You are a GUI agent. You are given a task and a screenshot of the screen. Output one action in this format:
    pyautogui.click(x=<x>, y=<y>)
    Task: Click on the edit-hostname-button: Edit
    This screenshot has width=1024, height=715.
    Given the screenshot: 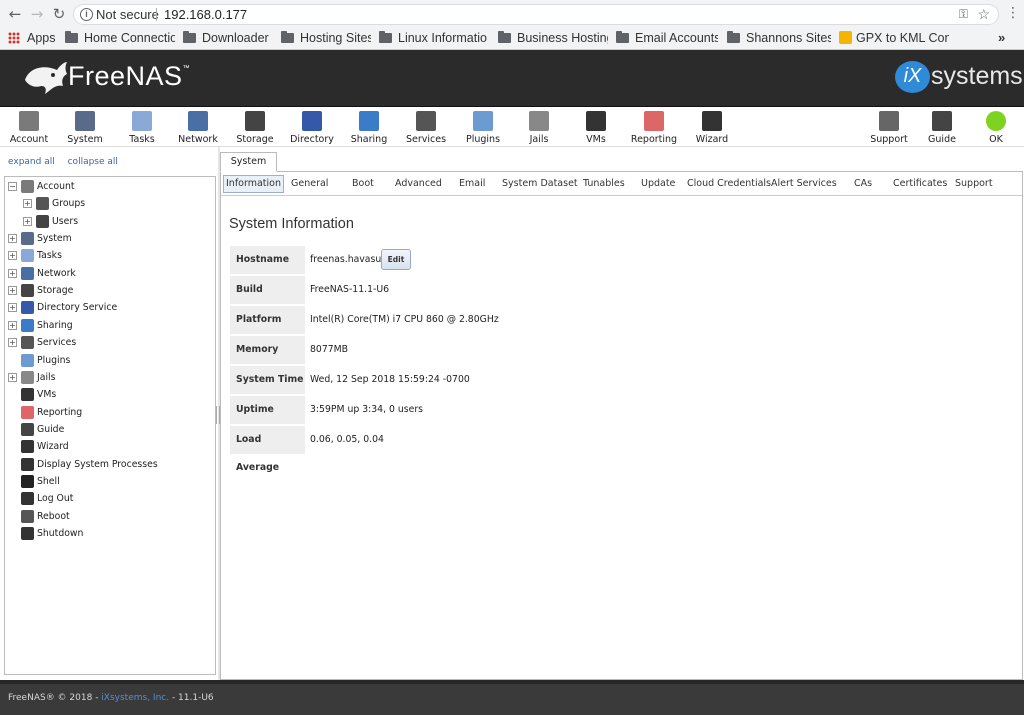 What is the action you would take?
    pyautogui.click(x=396, y=259)
    